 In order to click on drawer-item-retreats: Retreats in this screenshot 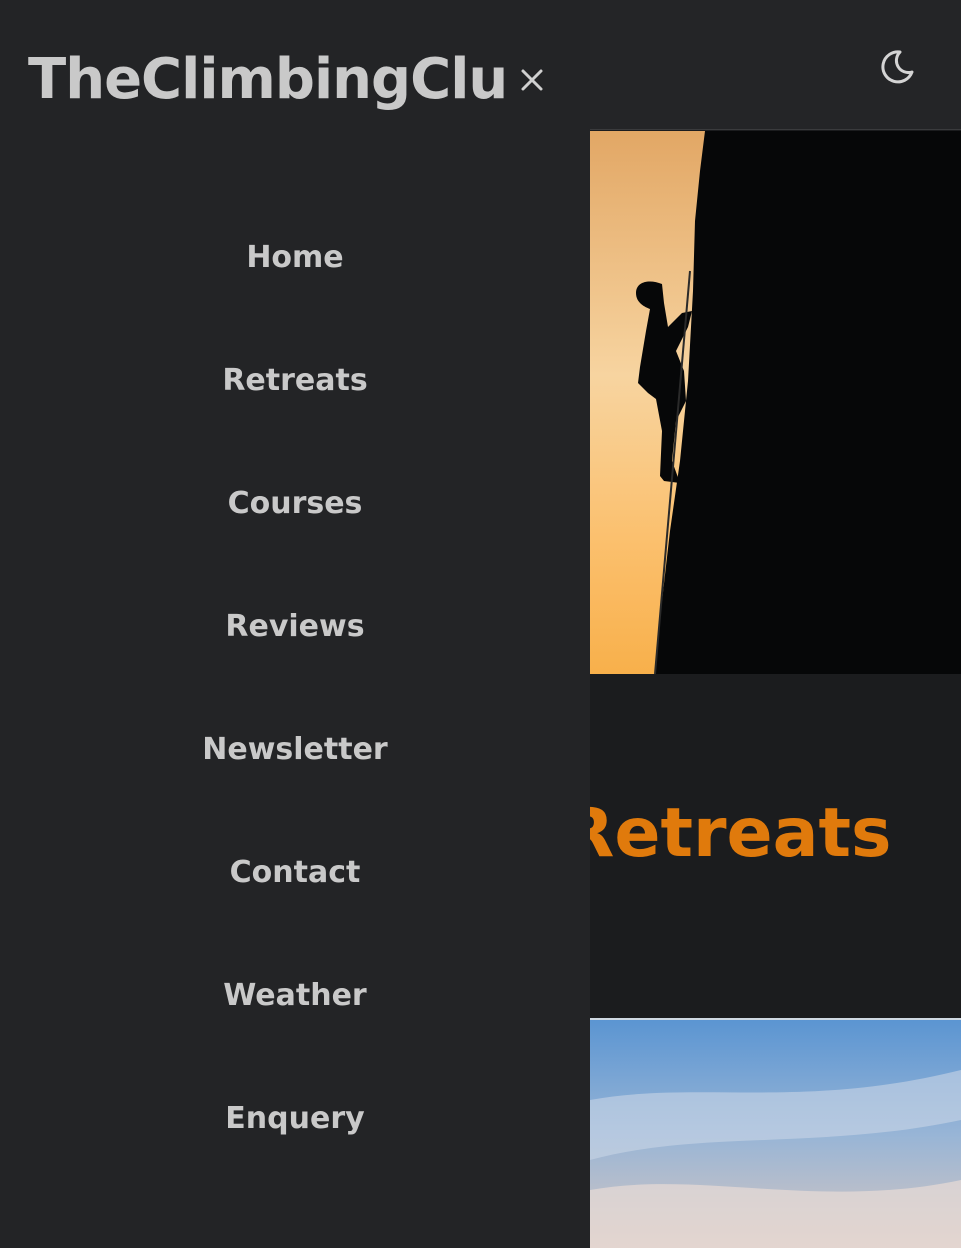, I will do `click(270, 380)`.